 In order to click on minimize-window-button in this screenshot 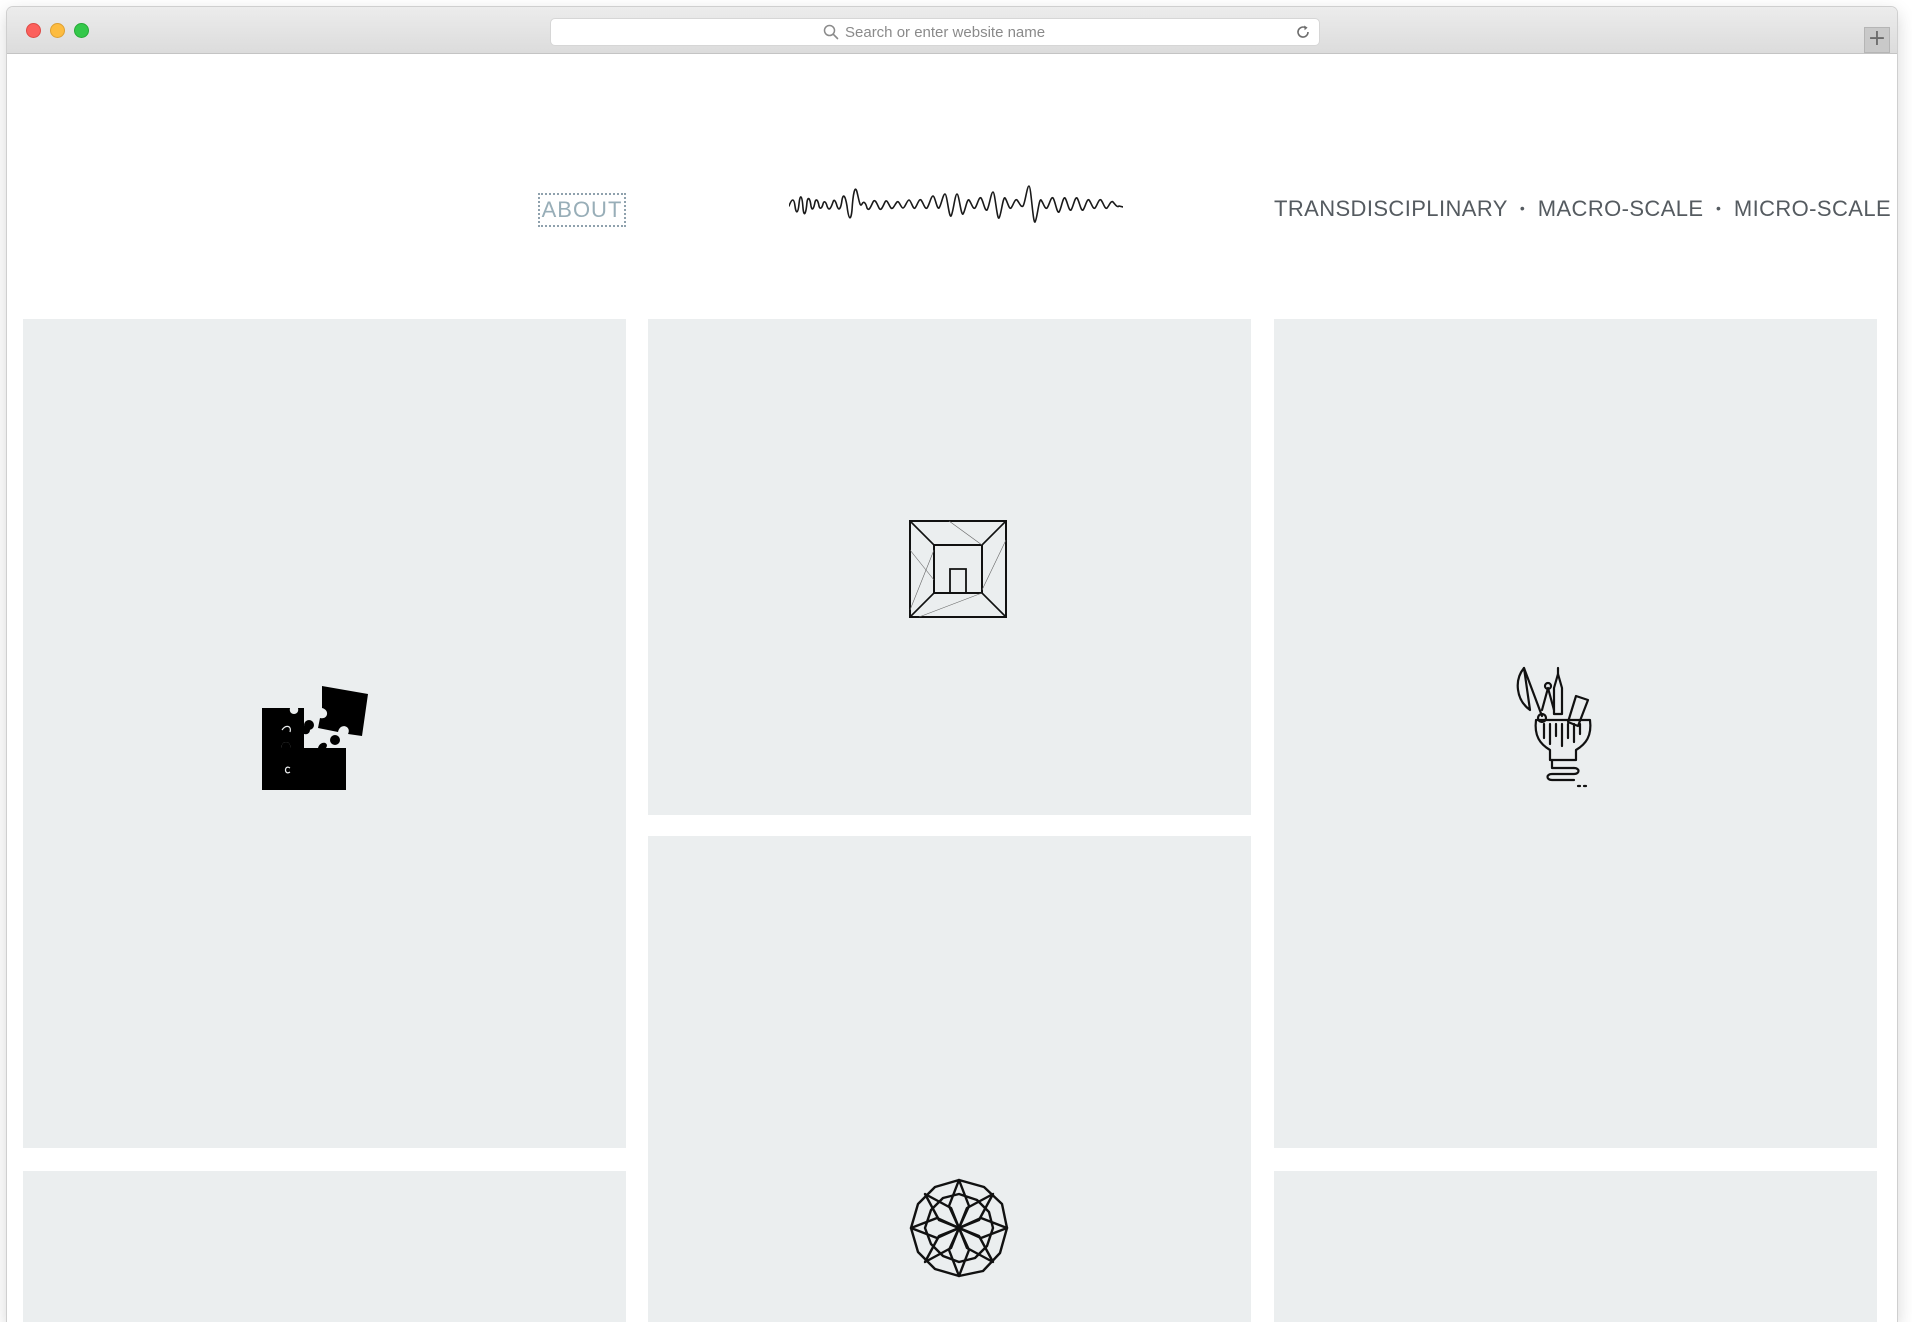, I will do `click(57, 30)`.